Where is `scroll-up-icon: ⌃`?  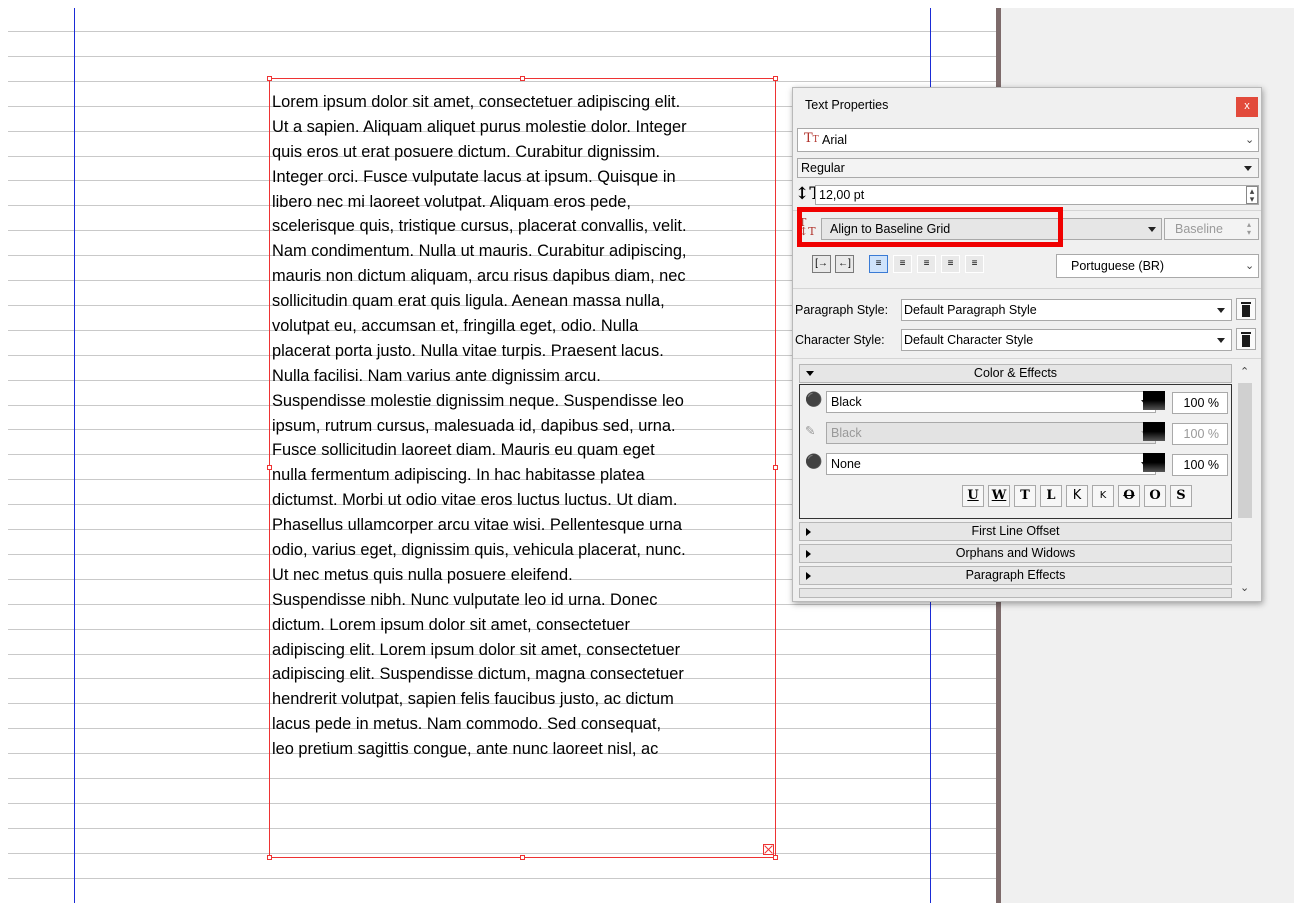
scroll-up-icon: ⌃ is located at coordinates (1244, 371).